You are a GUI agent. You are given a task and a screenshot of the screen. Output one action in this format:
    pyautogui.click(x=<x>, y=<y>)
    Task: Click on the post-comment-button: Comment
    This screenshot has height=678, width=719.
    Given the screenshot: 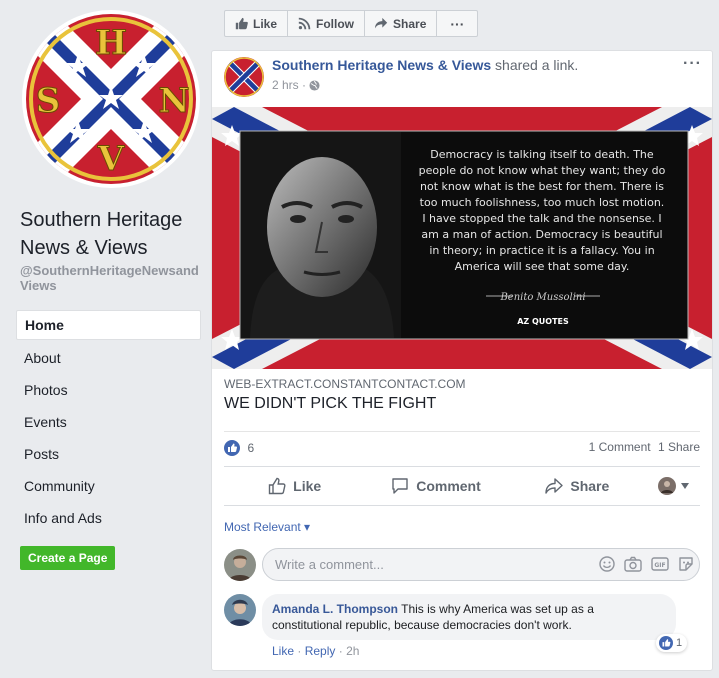 What is the action you would take?
    pyautogui.click(x=435, y=486)
    